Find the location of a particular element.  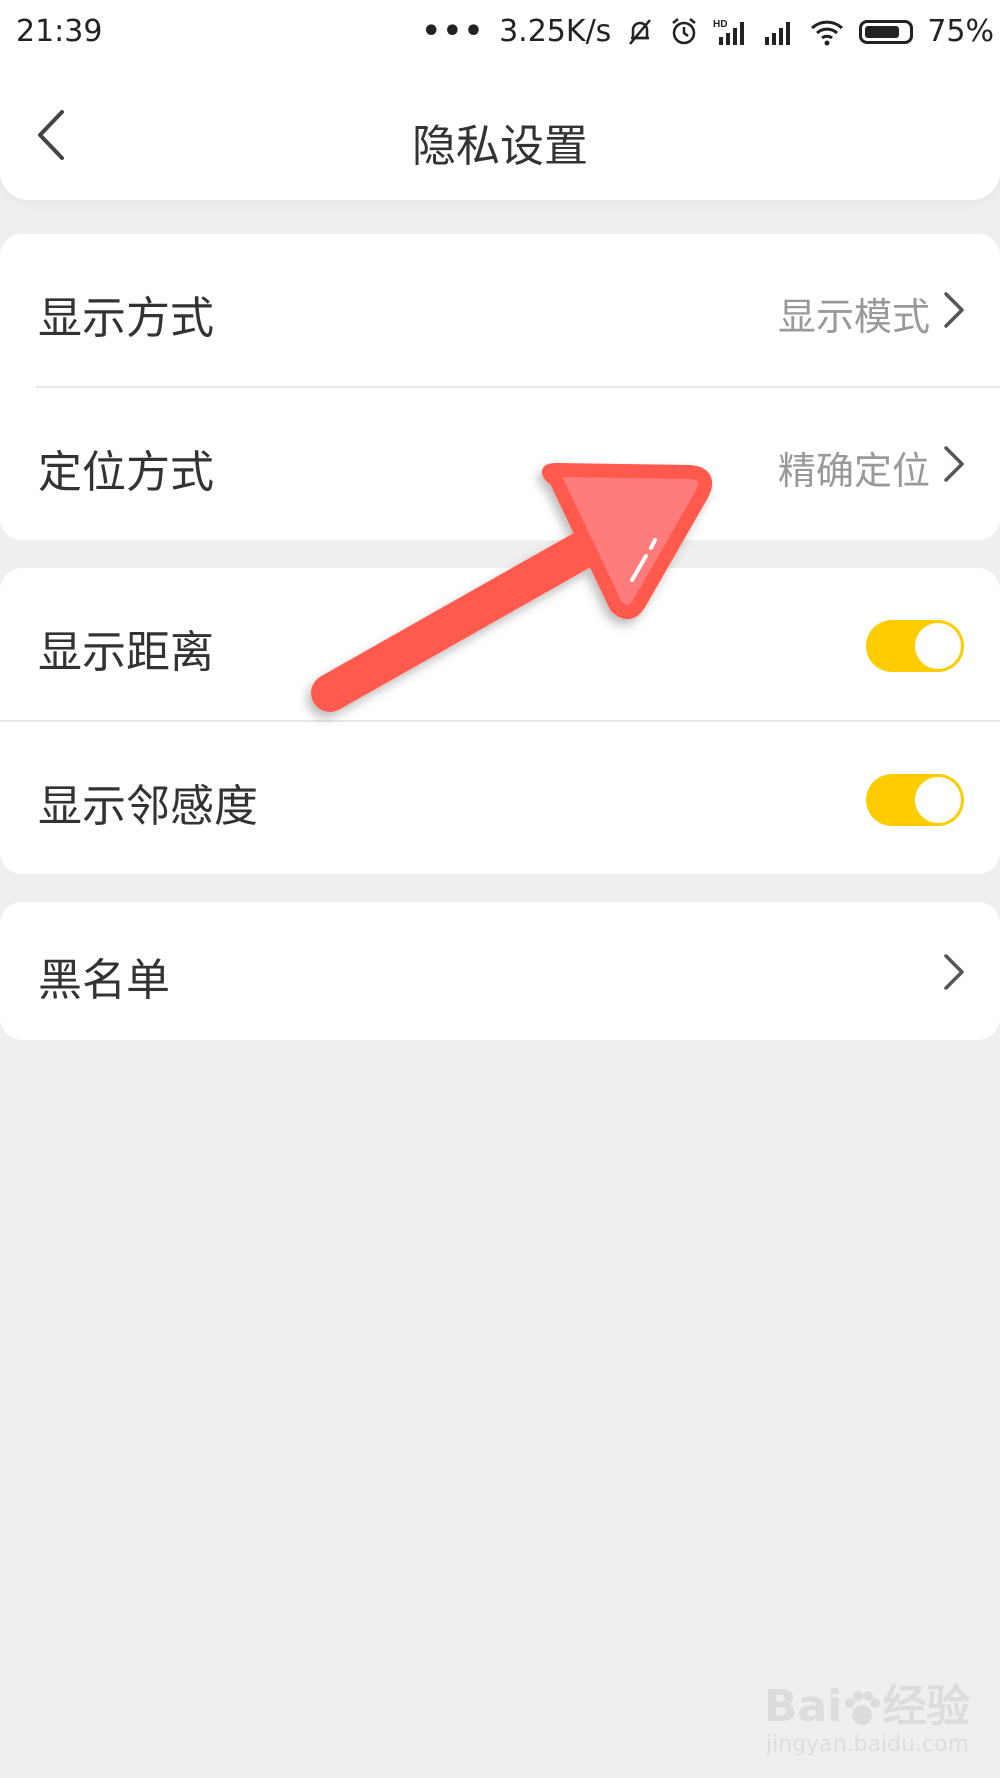

blacklist-card: 黑名单 is located at coordinates (500, 971).